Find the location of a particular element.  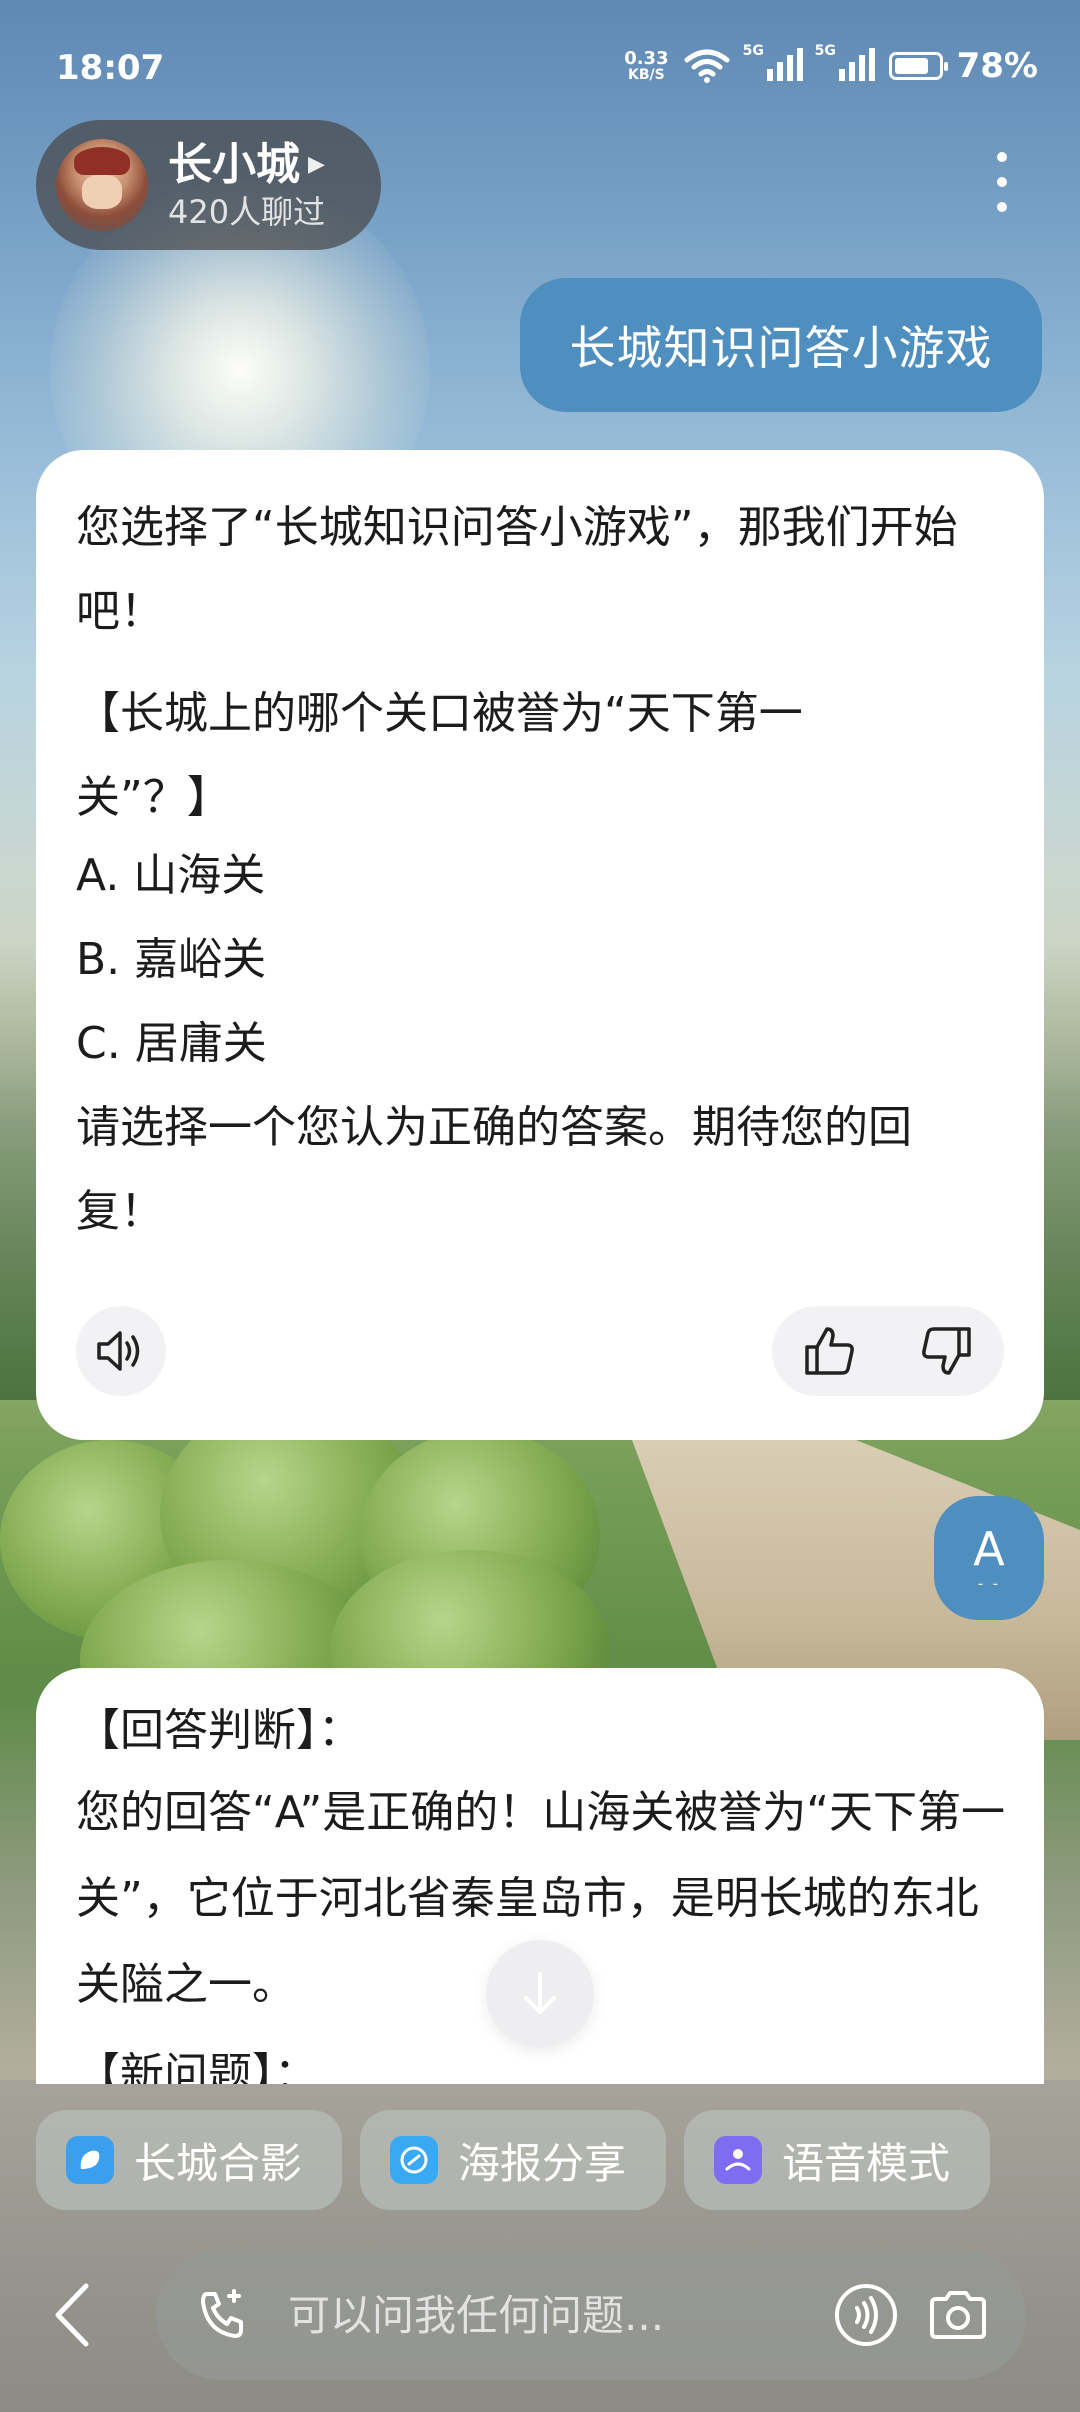

chat-count: 420人聊过 is located at coordinates (247, 212).